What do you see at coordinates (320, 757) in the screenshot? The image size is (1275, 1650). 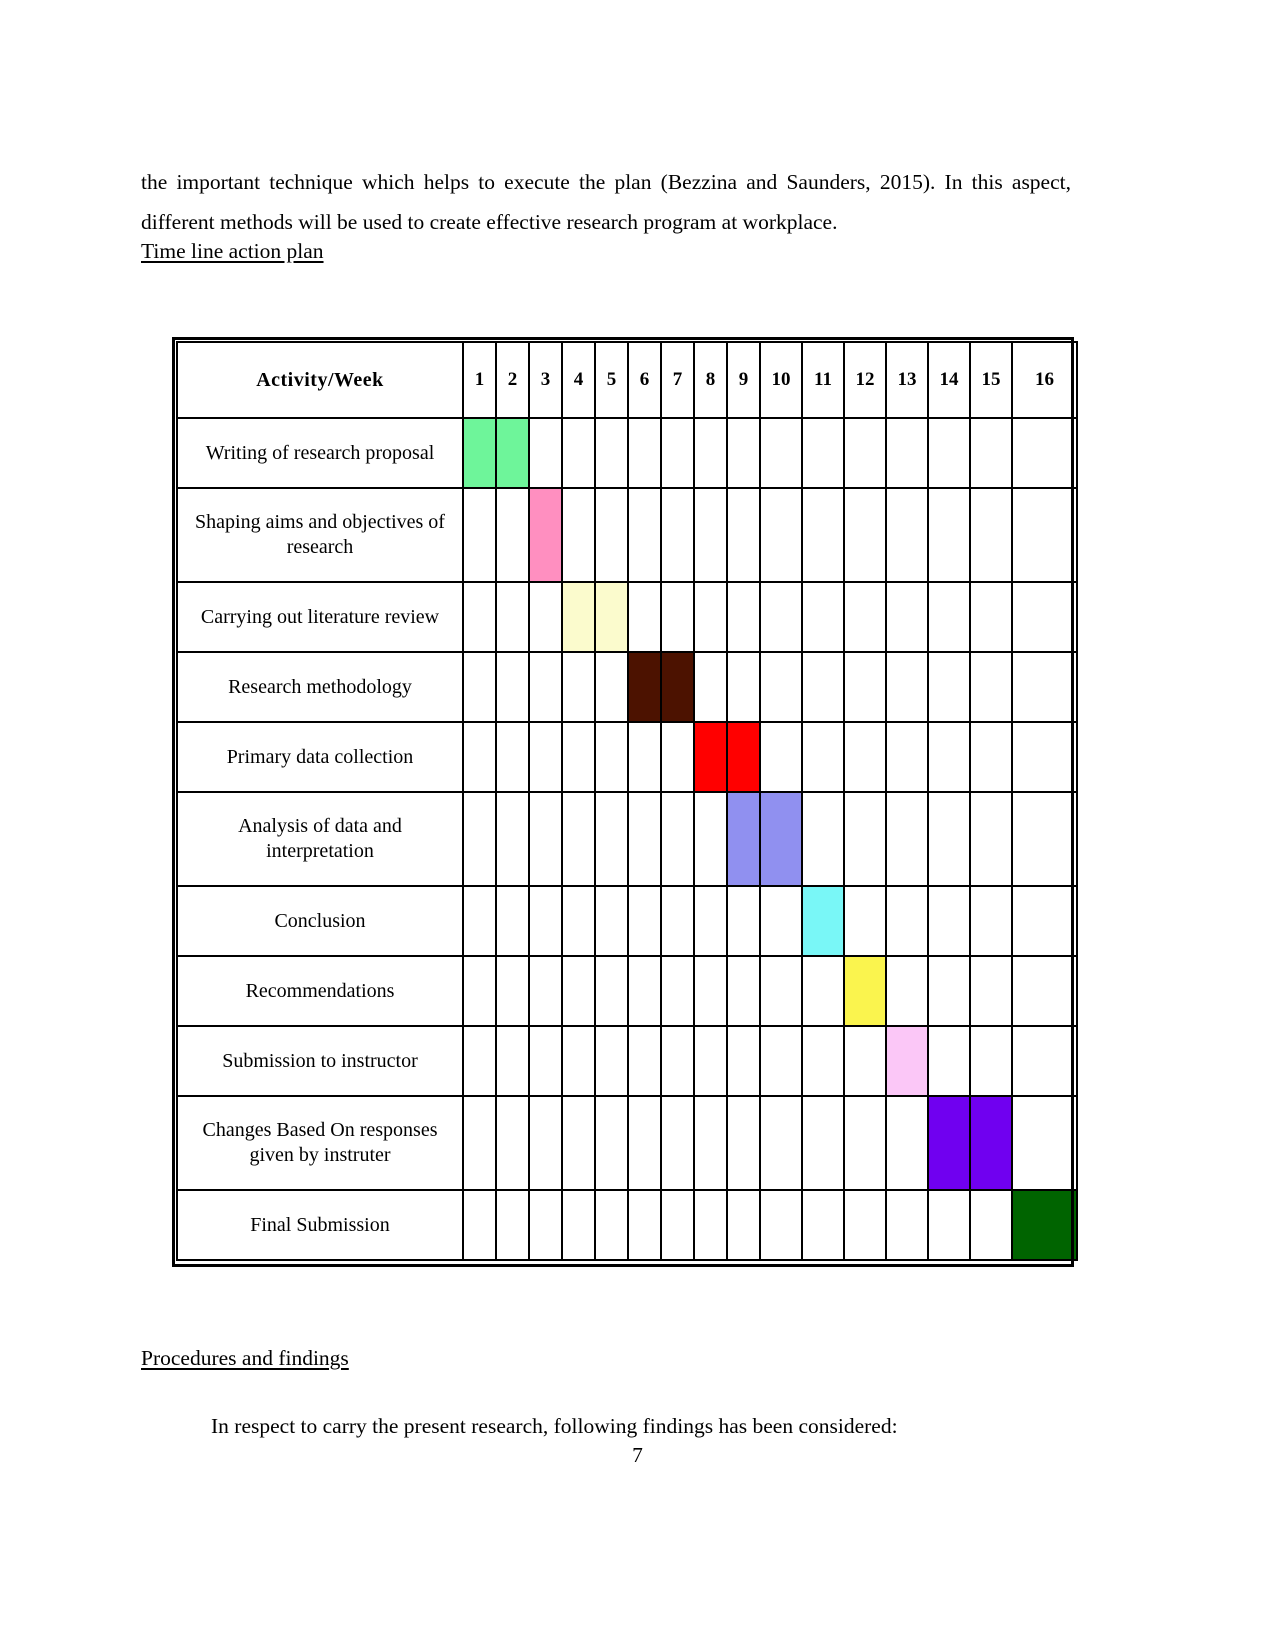 I see `activity-label: Primary data collection` at bounding box center [320, 757].